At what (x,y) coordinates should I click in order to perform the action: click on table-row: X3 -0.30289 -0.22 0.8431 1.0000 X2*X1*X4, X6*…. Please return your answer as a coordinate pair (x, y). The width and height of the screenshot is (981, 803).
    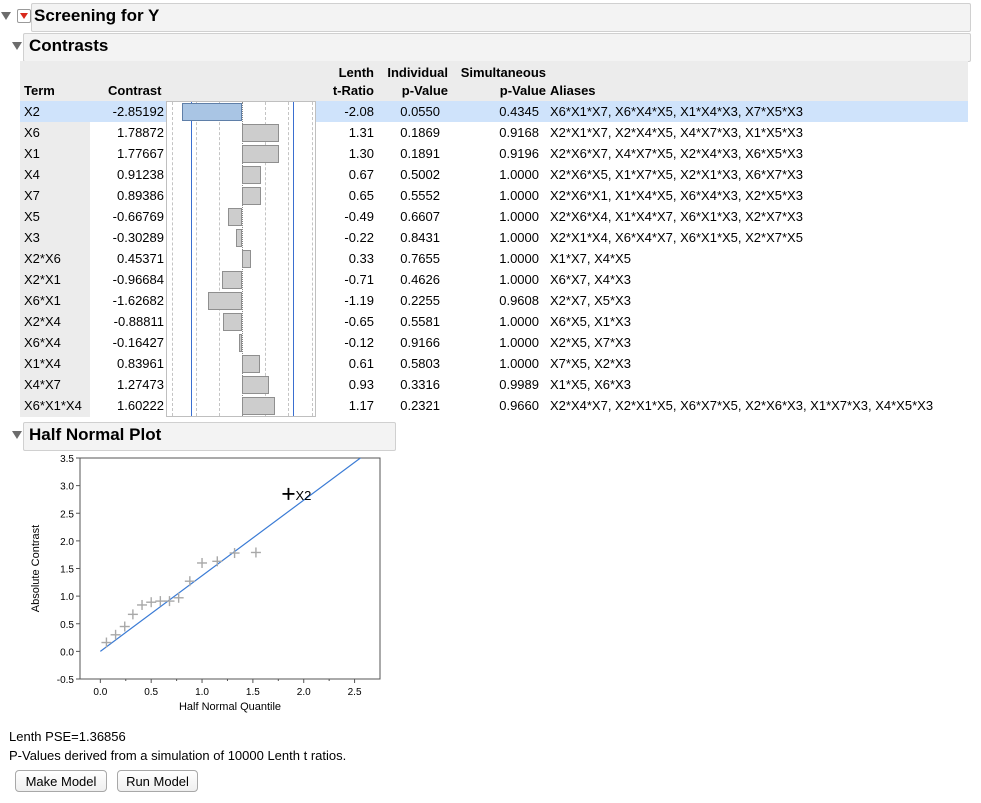
    Looking at the image, I should click on (494, 237).